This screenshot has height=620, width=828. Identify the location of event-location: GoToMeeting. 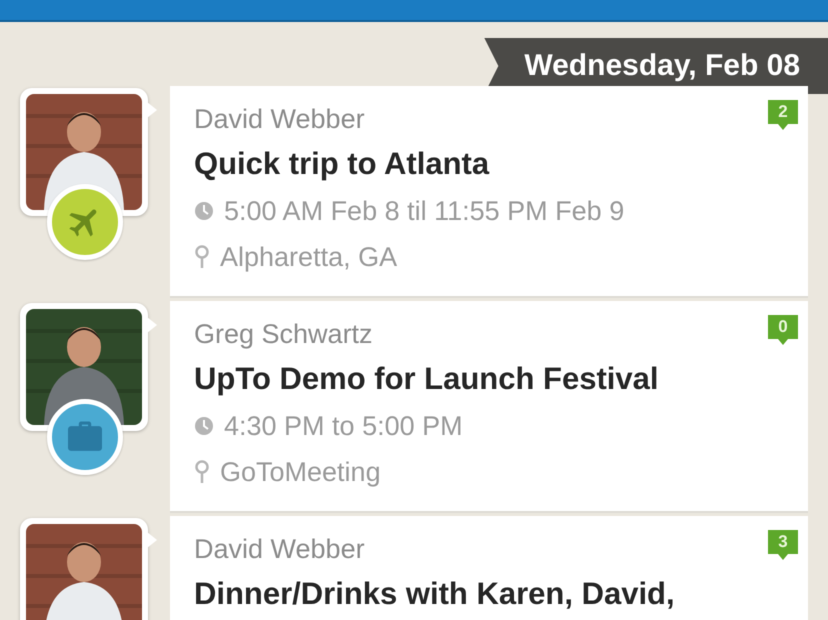
(300, 472).